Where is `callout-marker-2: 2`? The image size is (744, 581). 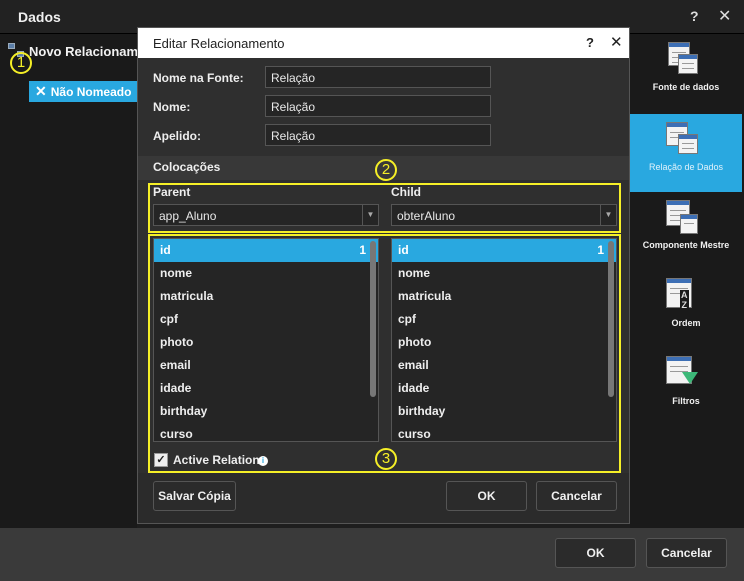 callout-marker-2: 2 is located at coordinates (386, 170).